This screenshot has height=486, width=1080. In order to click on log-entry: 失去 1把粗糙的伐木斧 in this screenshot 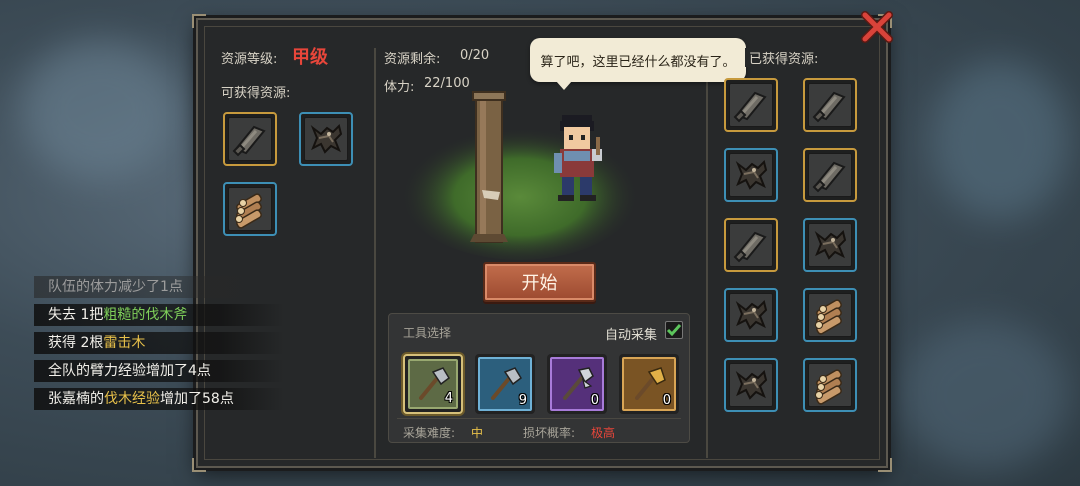, I will do `click(159, 315)`.